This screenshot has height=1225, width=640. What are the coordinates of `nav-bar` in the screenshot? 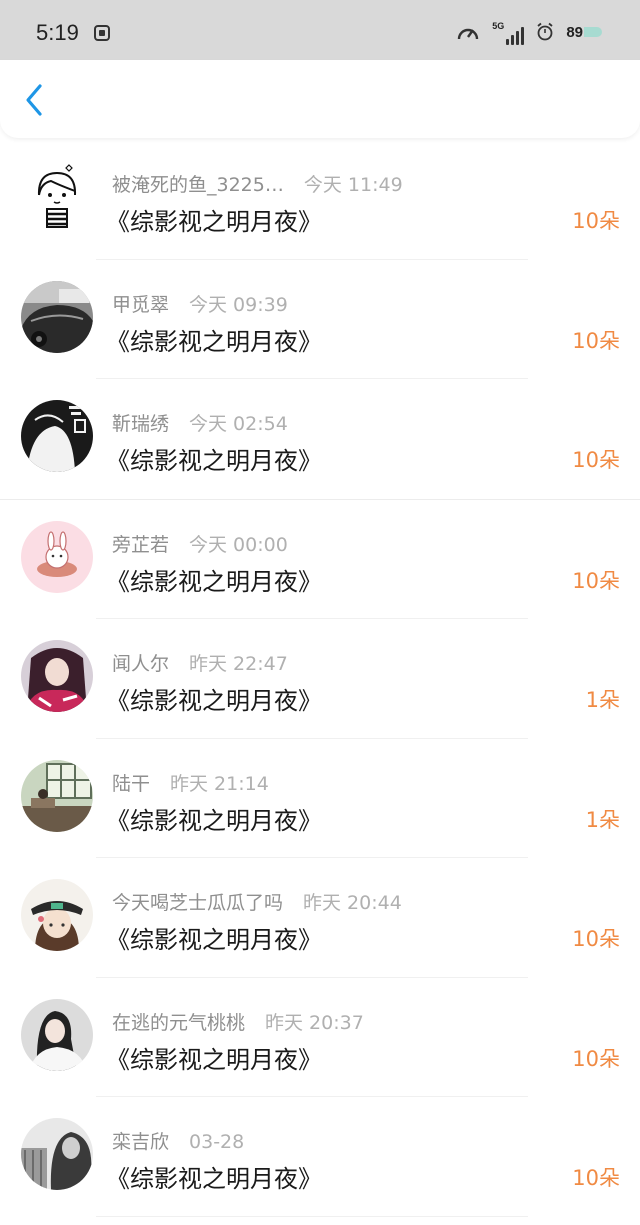 It's located at (320, 99).